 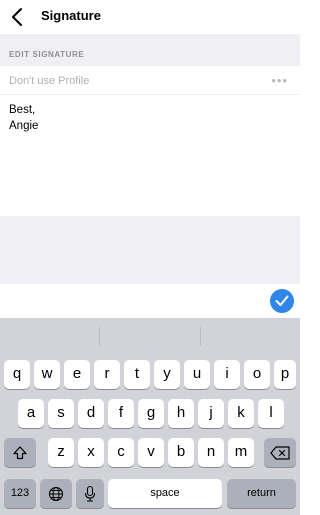 I want to click on key-r: r, so click(x=107, y=374).